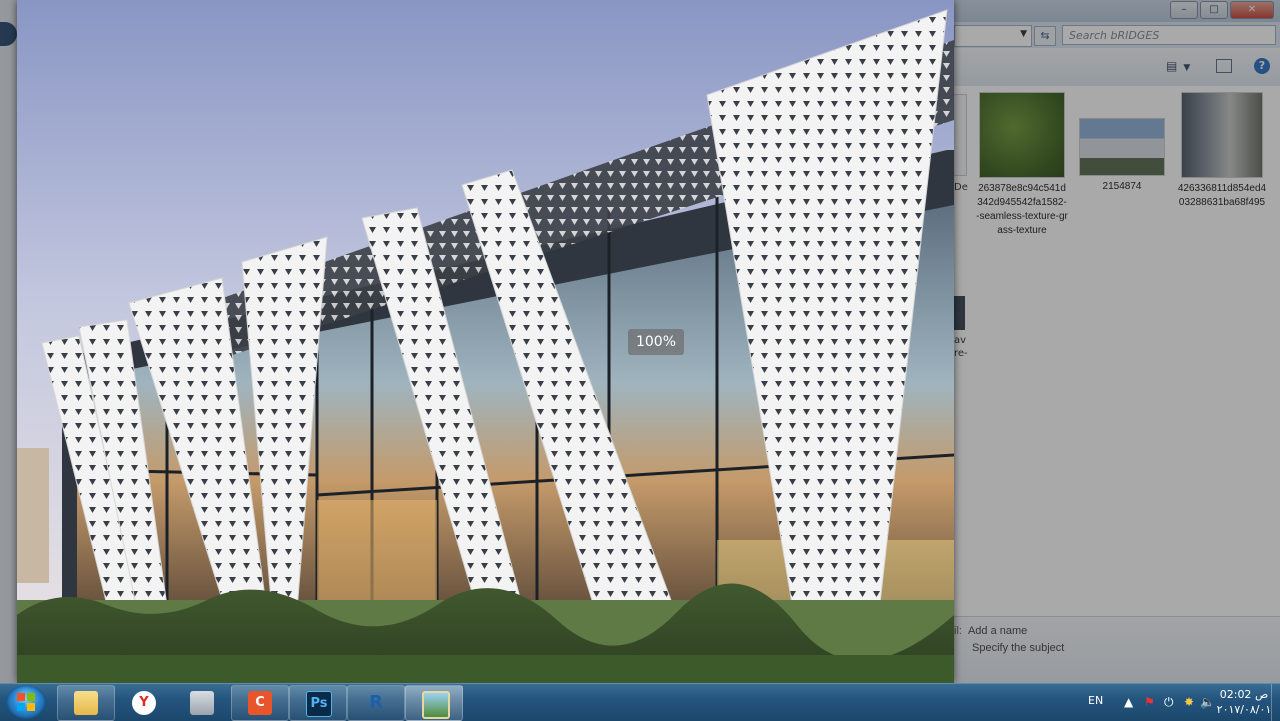 The height and width of the screenshot is (721, 1280). What do you see at coordinates (1018, 648) in the screenshot?
I see `subject-field: Specify the subject` at bounding box center [1018, 648].